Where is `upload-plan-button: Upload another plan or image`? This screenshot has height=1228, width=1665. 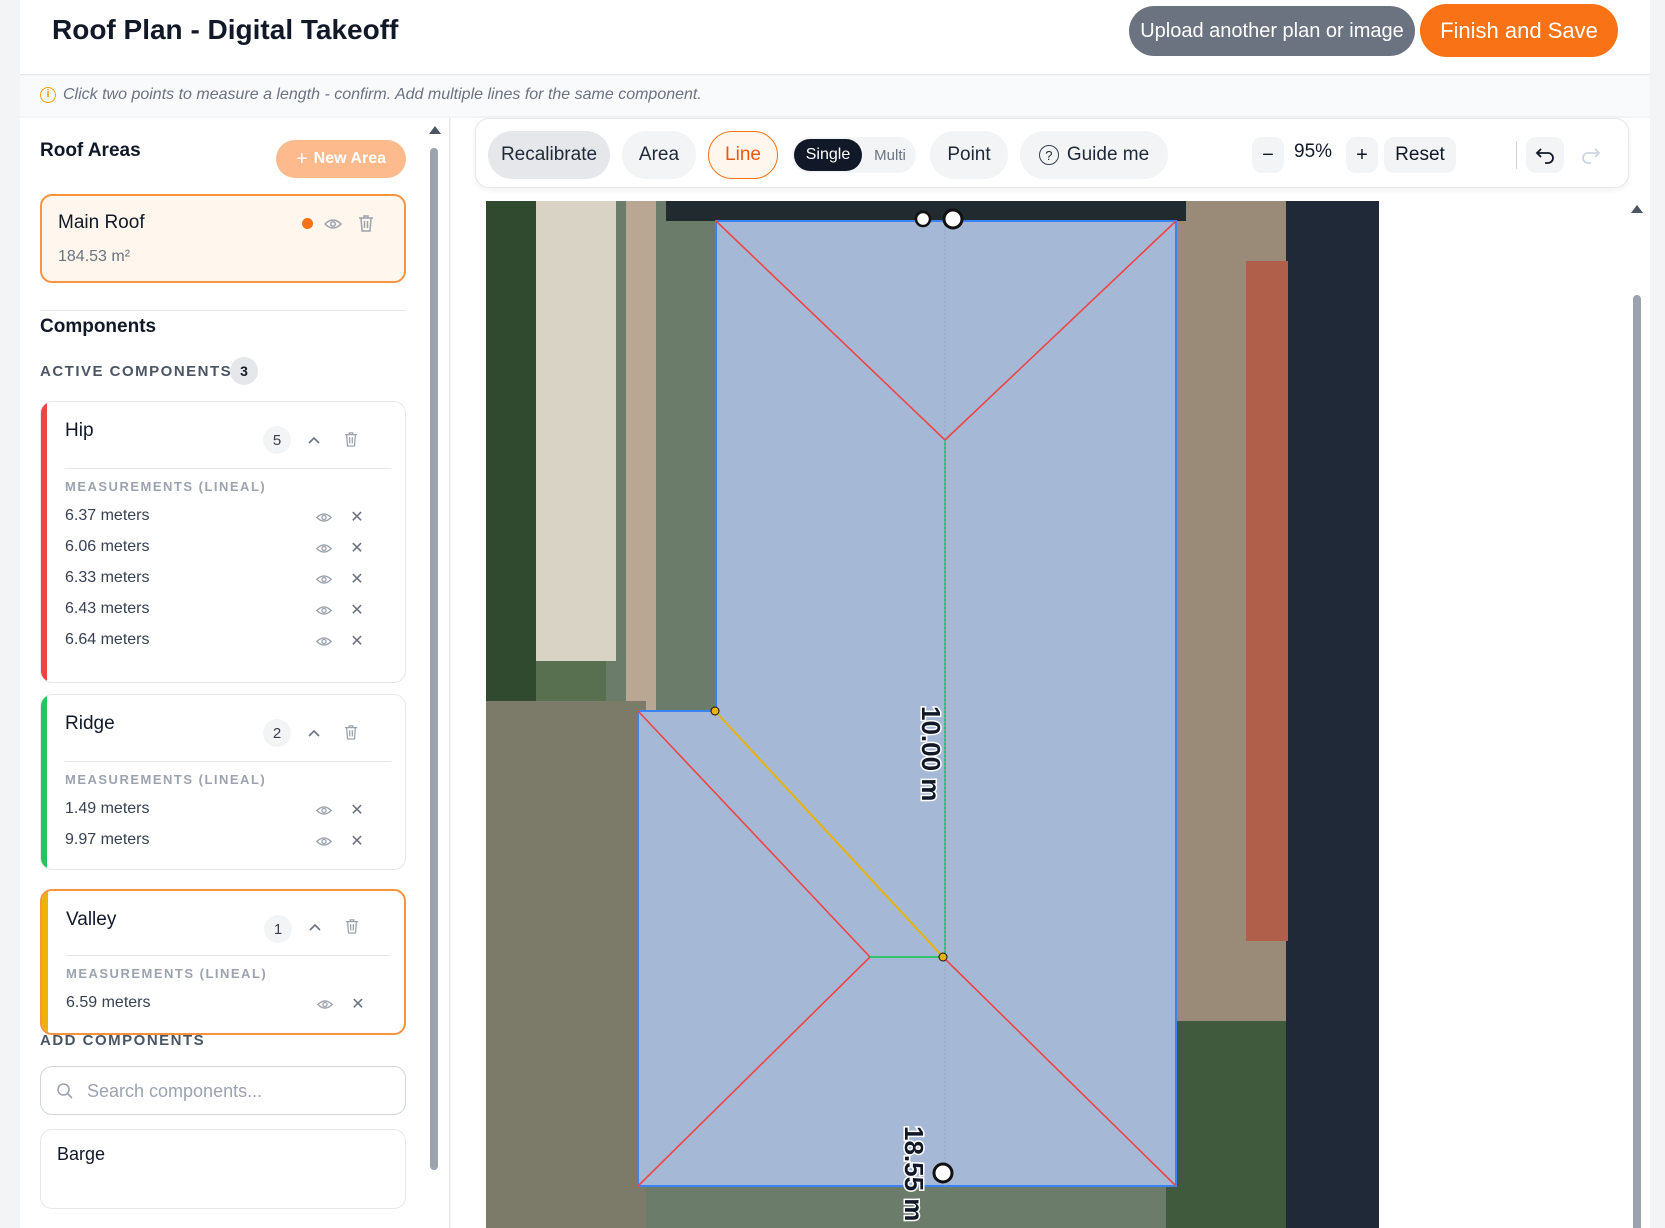
upload-plan-button: Upload another plan or image is located at coordinates (1272, 31).